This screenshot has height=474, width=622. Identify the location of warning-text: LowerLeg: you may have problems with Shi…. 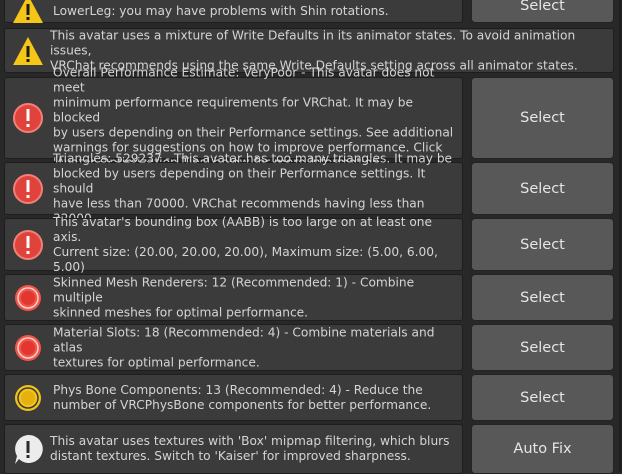
(221, 11).